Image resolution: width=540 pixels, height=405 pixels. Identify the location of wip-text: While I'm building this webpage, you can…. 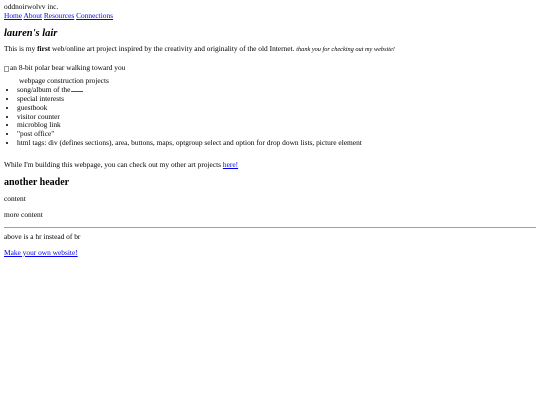
(113, 165).